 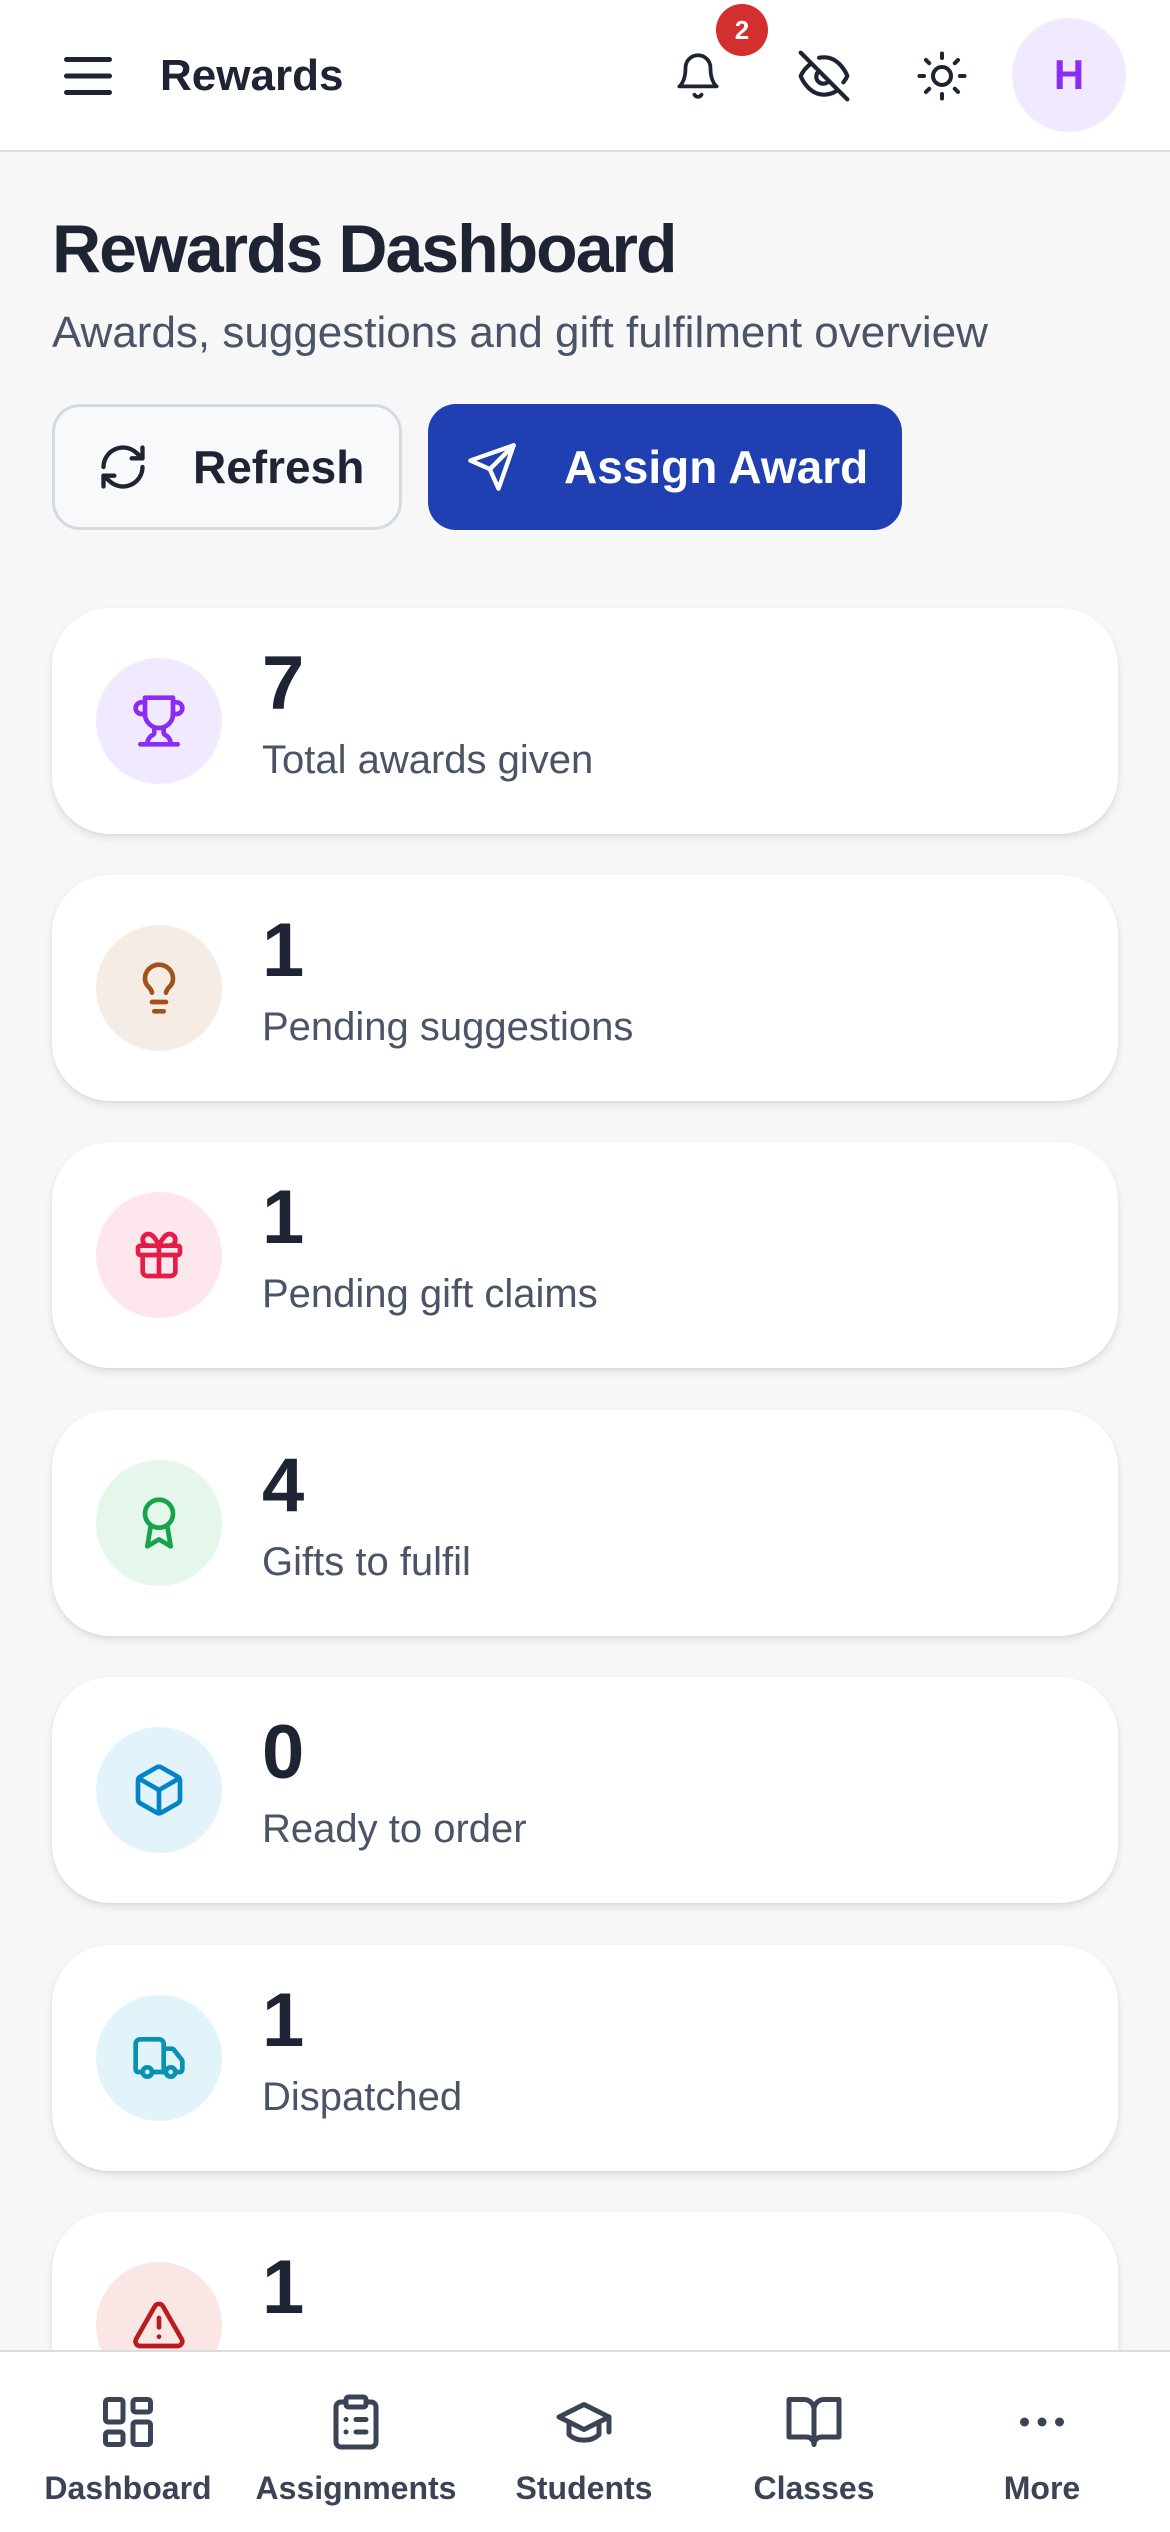 What do you see at coordinates (430, 1294) in the screenshot?
I see `stat-label: Pending gift claims` at bounding box center [430, 1294].